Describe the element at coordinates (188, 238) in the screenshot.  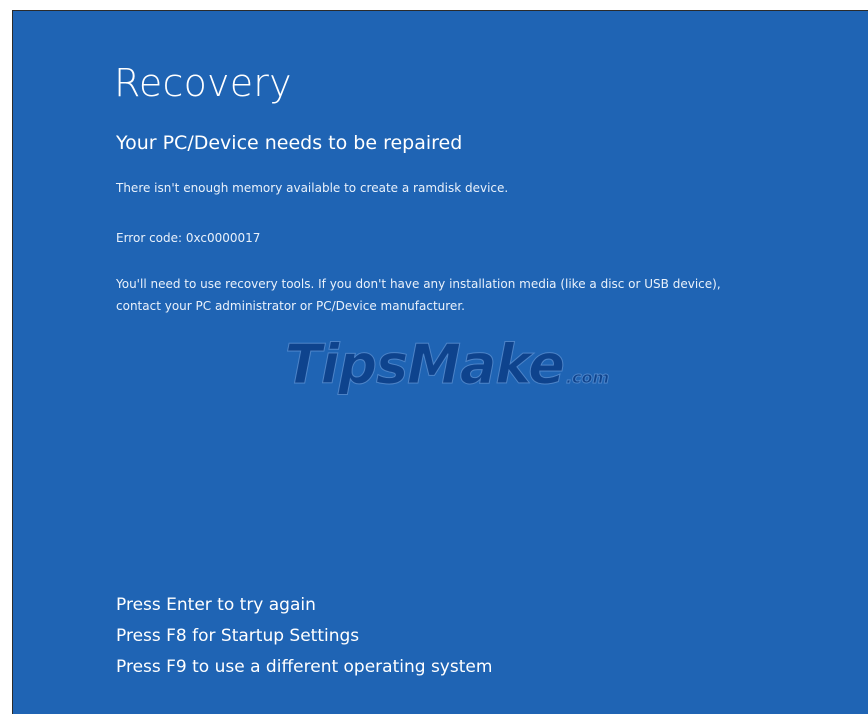
I see `error-code: Error code: 0xc0000017` at that location.